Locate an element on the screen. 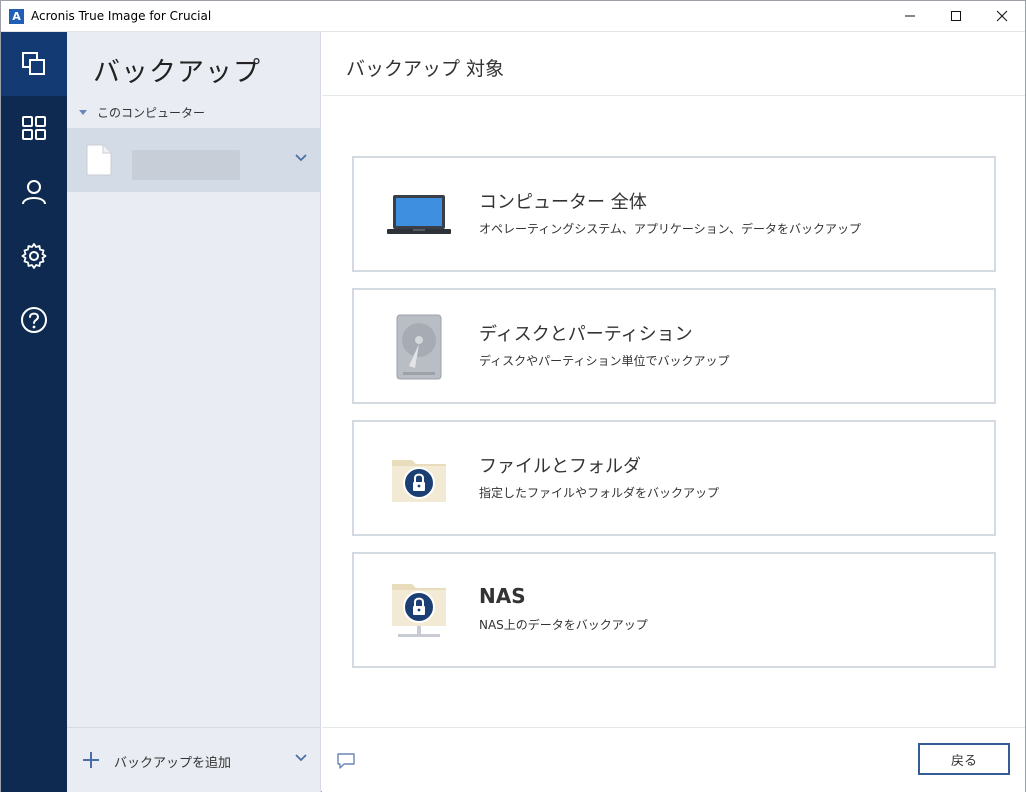 This screenshot has width=1026, height=792. option-disks-partitions: ディスクとパーティション ディスクやパーティション単位でバックアップ is located at coordinates (674, 346).